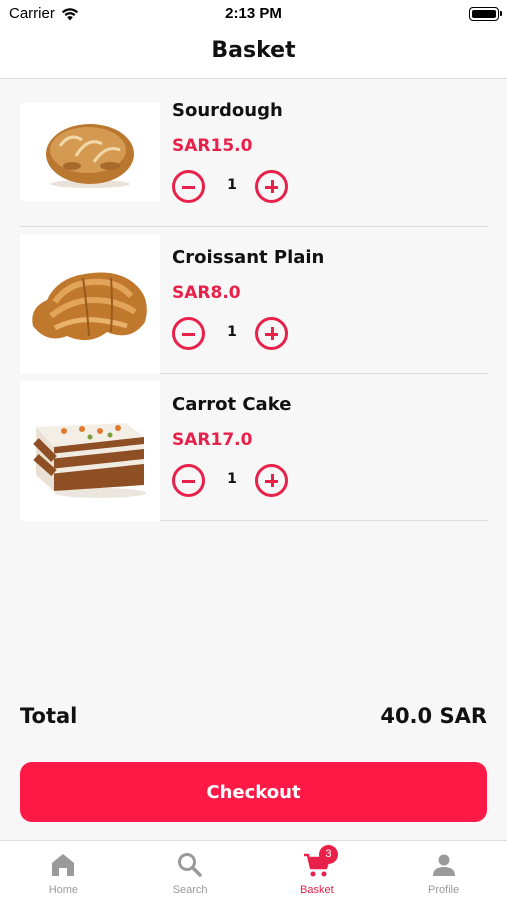  I want to click on basket-count-badge: 3, so click(328, 854).